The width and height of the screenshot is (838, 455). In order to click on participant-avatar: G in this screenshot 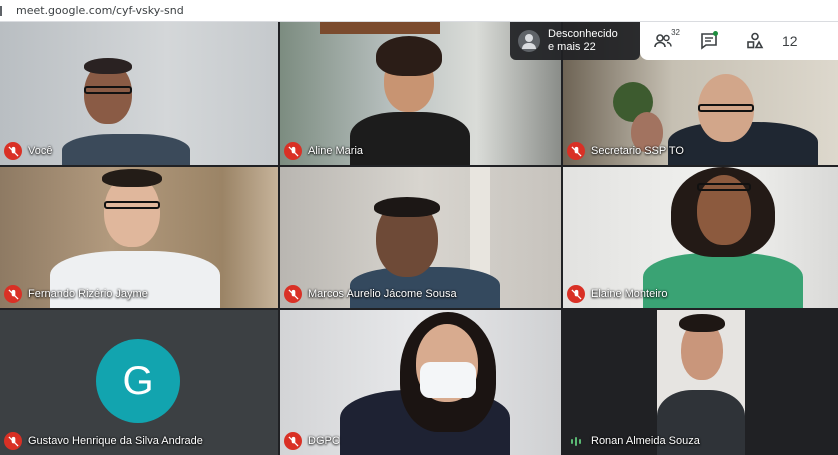, I will do `click(138, 381)`.